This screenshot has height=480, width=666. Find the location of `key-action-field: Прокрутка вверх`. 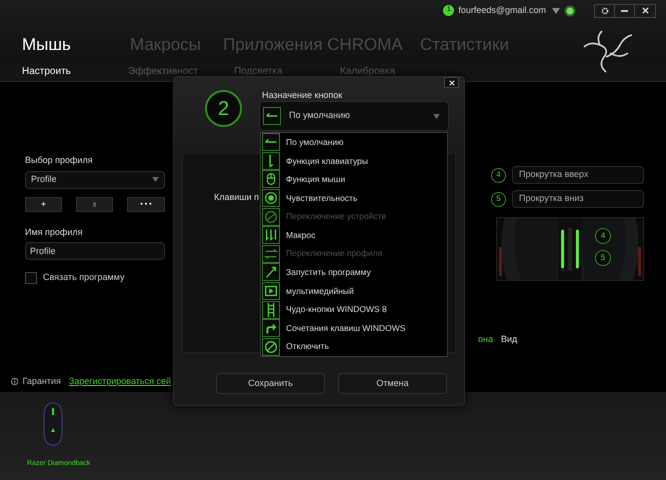

key-action-field: Прокрутка вверх is located at coordinates (578, 175).